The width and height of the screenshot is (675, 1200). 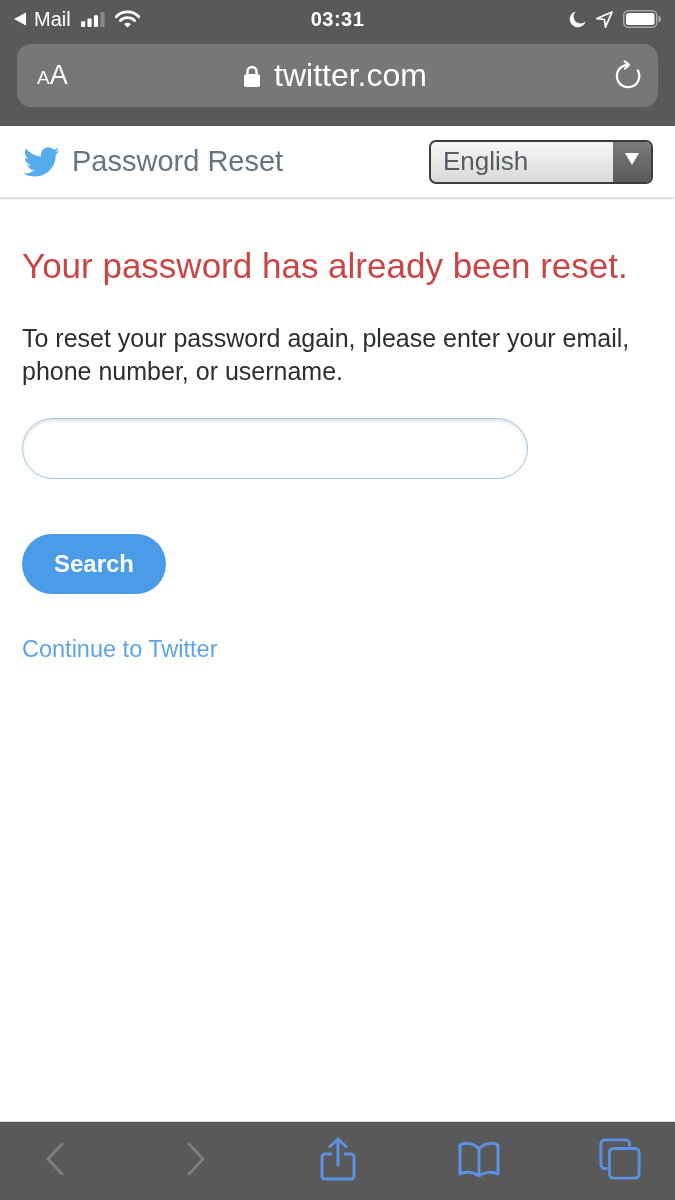 What do you see at coordinates (20, 19) in the screenshot?
I see `back-triangle-icon` at bounding box center [20, 19].